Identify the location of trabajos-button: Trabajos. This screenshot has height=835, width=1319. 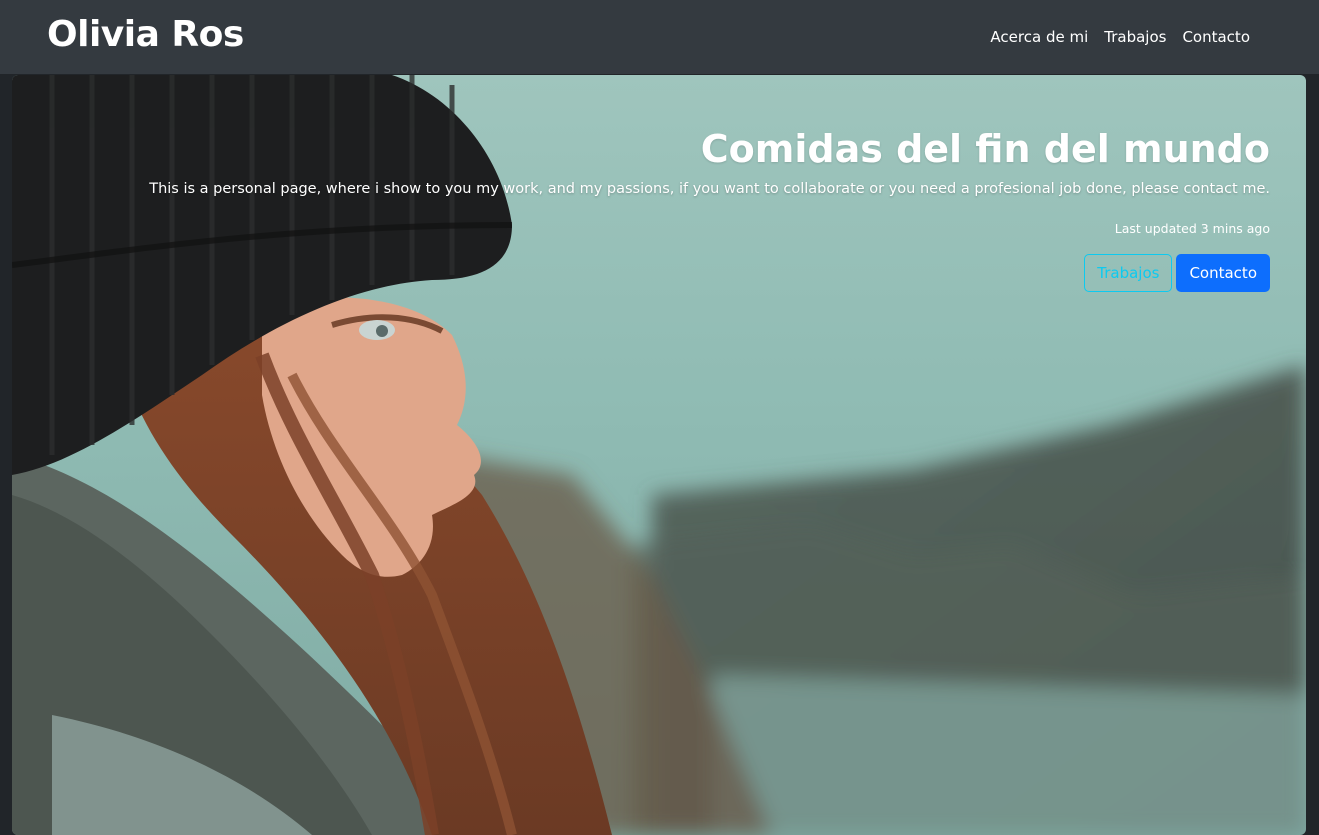
(1128, 273).